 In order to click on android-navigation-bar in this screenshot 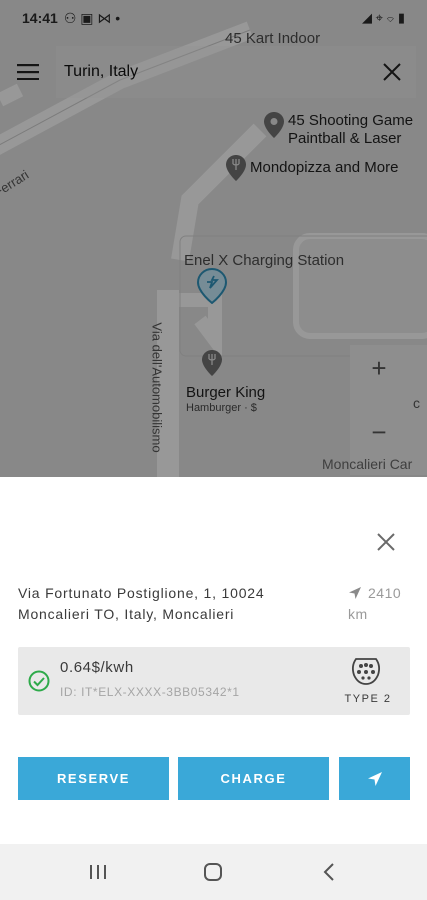, I will do `click(213, 872)`.